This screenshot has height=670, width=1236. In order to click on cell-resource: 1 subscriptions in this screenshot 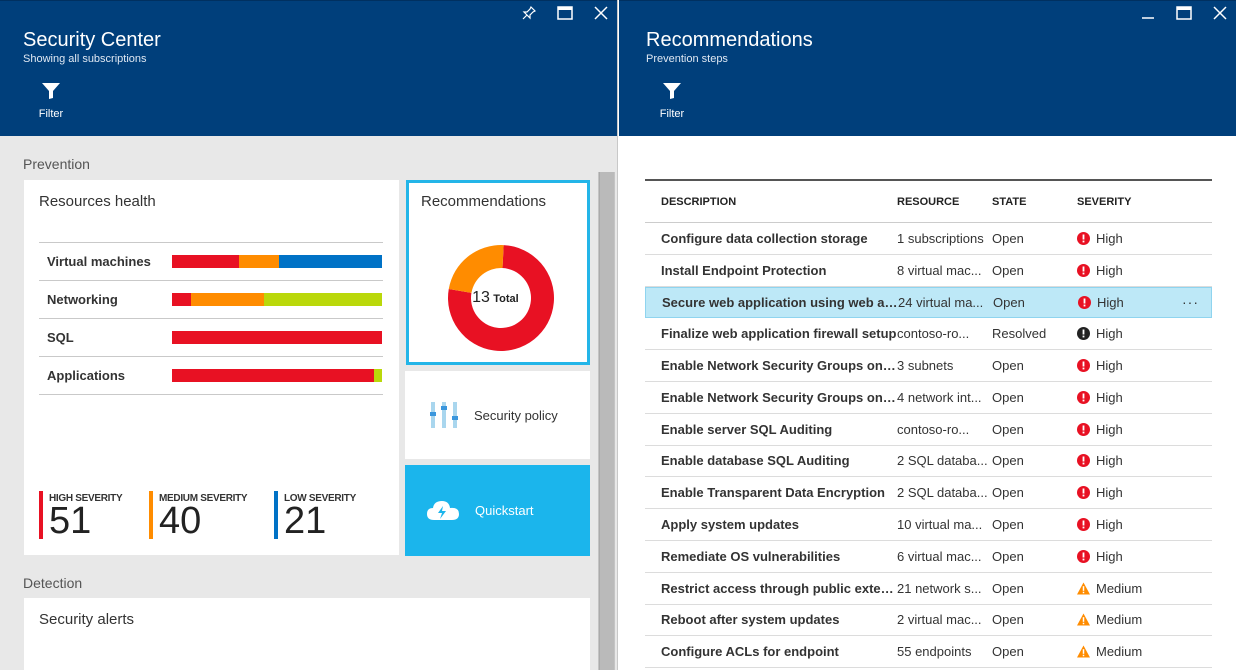, I will do `click(940, 238)`.